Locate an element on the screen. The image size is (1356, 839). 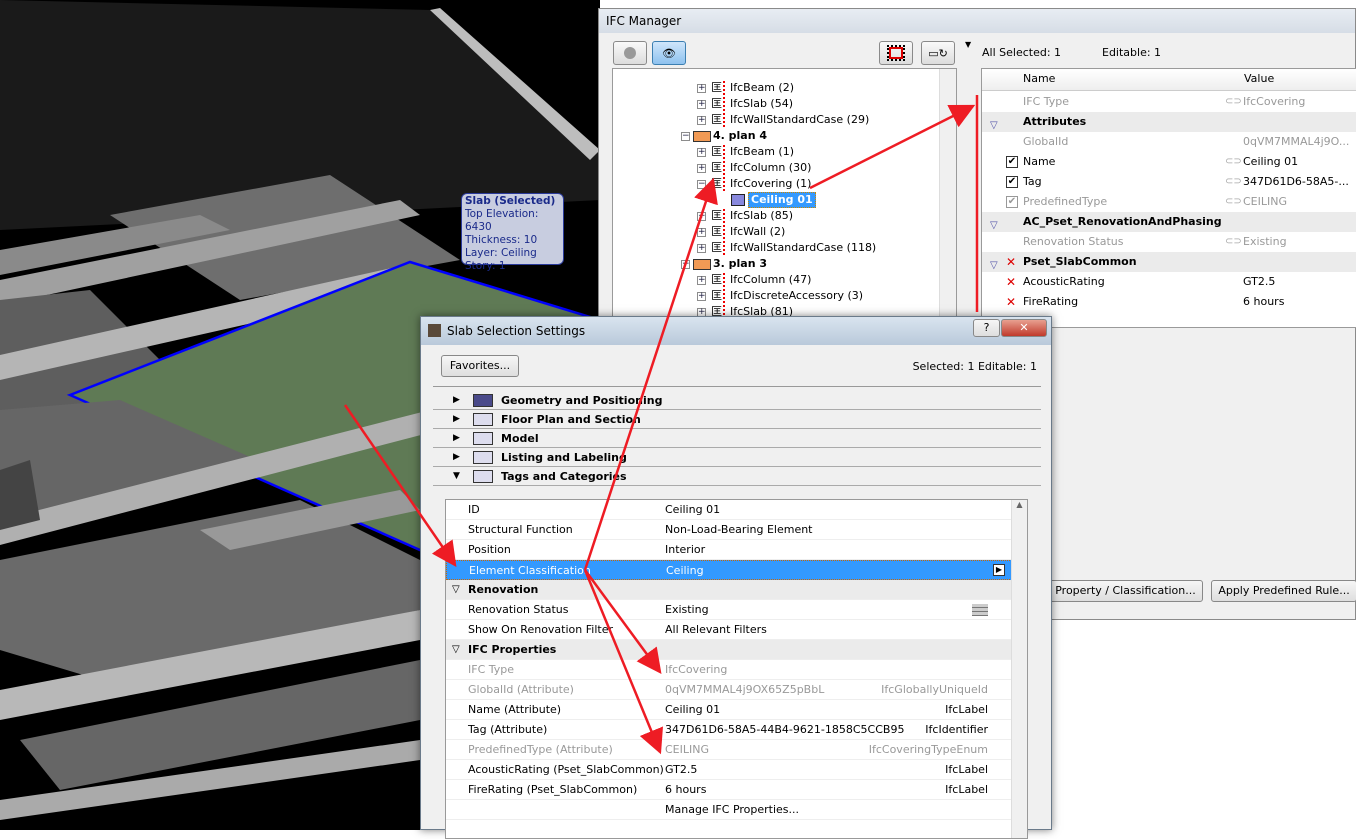
tree-item: + 匡 IfcWallStandardCase (118) is located at coordinates (775, 248).